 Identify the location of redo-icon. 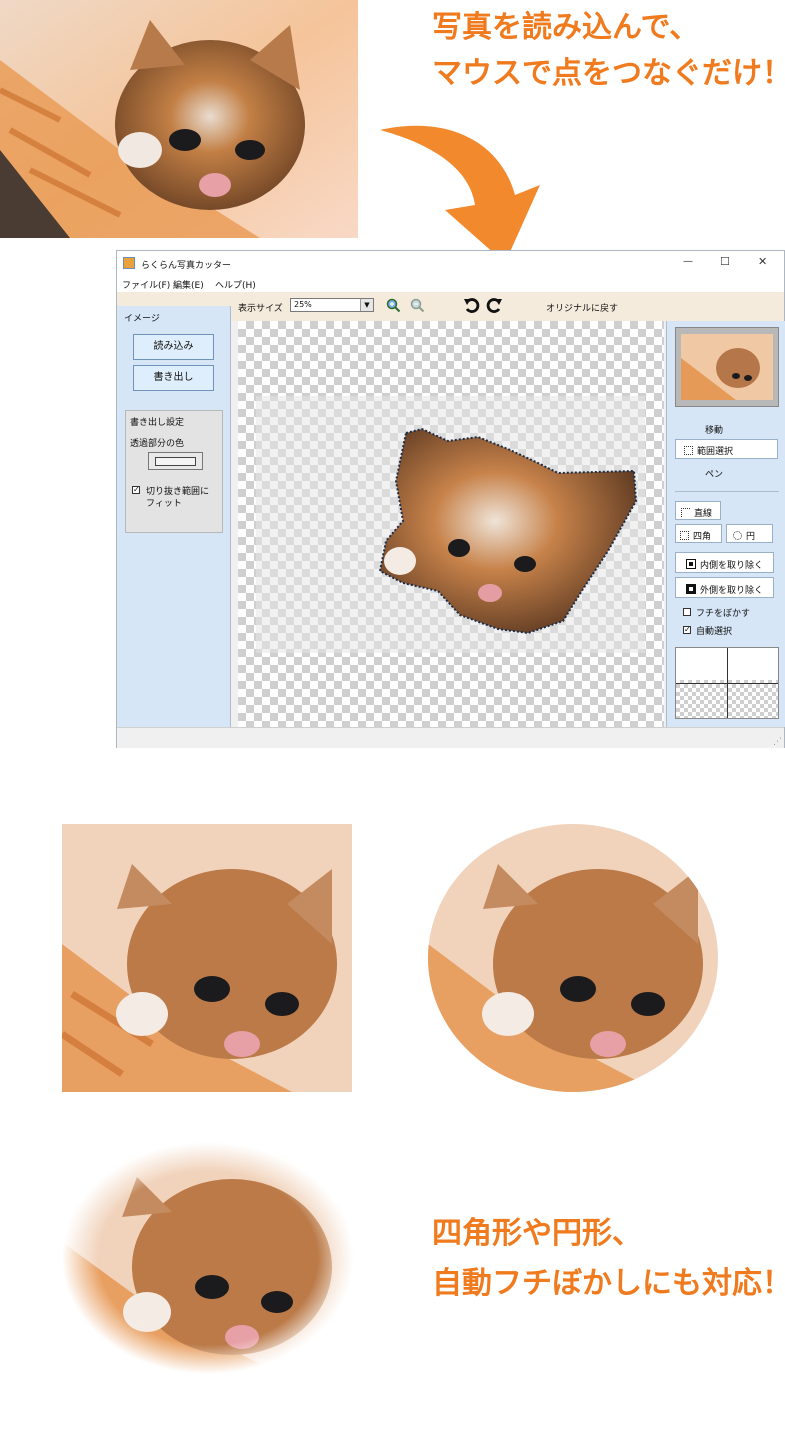
(494, 305).